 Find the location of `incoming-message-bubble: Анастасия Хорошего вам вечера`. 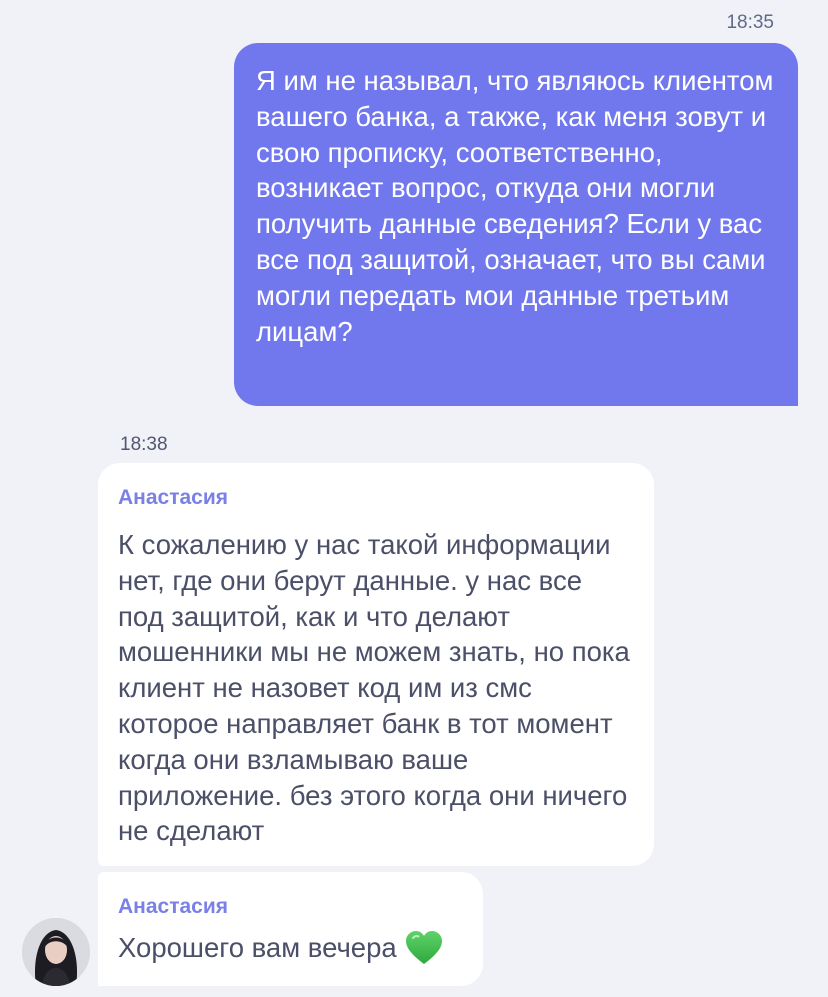

incoming-message-bubble: Анастасия Хорошего вам вечера is located at coordinates (290, 929).